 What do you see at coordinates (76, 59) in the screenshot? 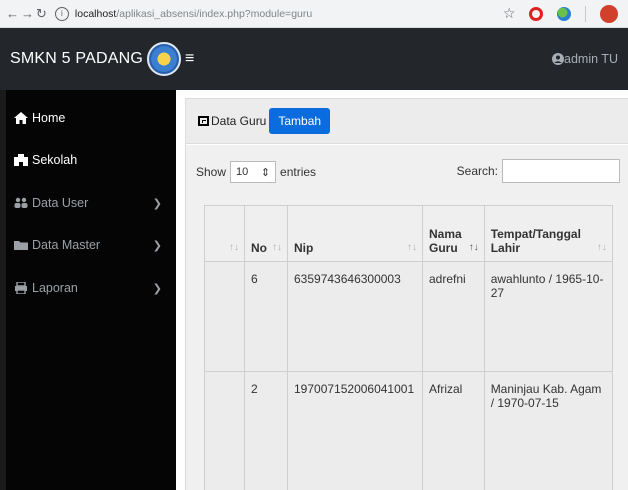
I see `brand-name: SMKN 5 PADANG` at bounding box center [76, 59].